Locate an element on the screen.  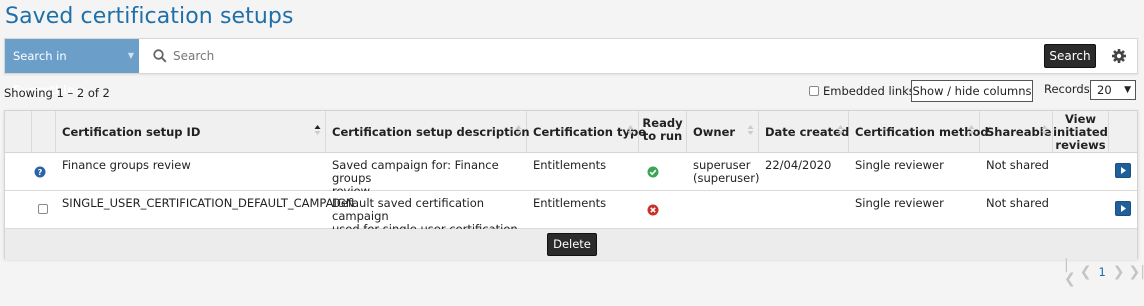
header-view-reviews: View initiated reviews is located at coordinates (1081, 131).